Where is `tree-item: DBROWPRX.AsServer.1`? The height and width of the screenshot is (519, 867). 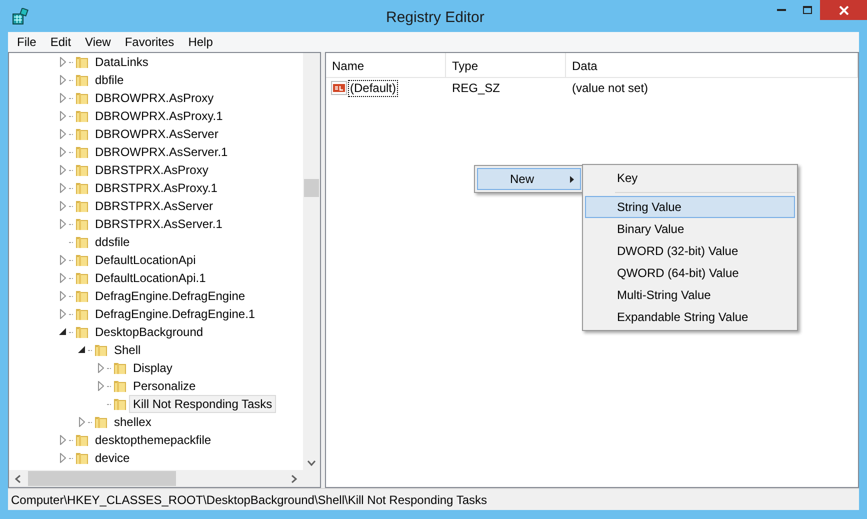
tree-item: DBROWPRX.AsServer.1 is located at coordinates (161, 152).